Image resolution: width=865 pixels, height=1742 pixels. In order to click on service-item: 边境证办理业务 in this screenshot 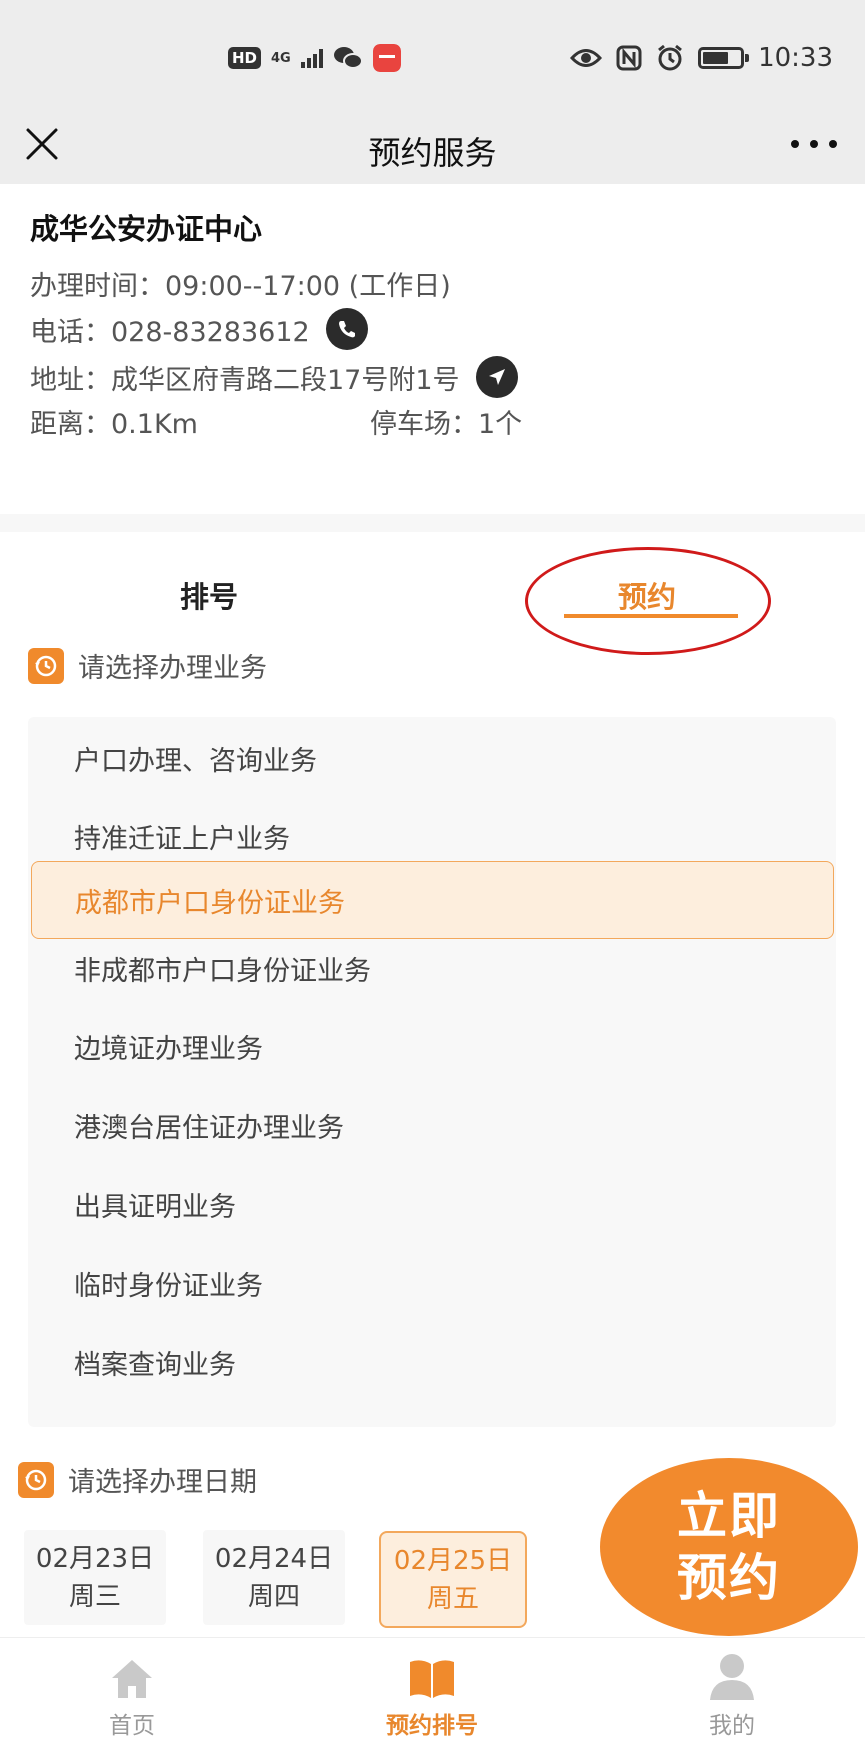, I will do `click(432, 1046)`.